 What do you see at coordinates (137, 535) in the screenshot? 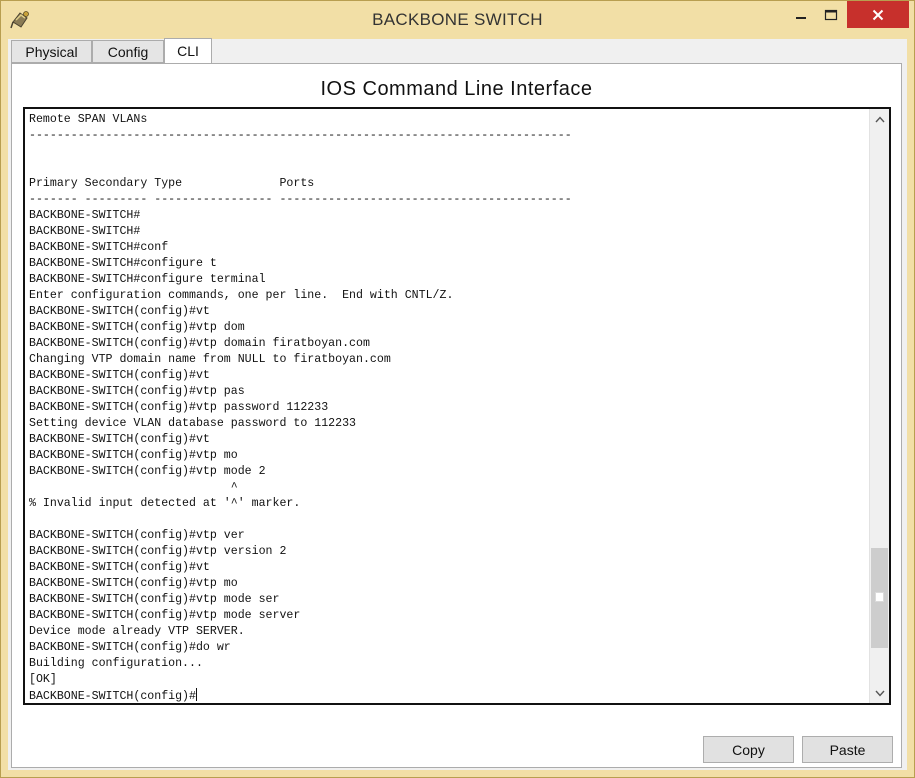
I see `console-line: BACKBONE-SWITCH(config)#vtp ver` at bounding box center [137, 535].